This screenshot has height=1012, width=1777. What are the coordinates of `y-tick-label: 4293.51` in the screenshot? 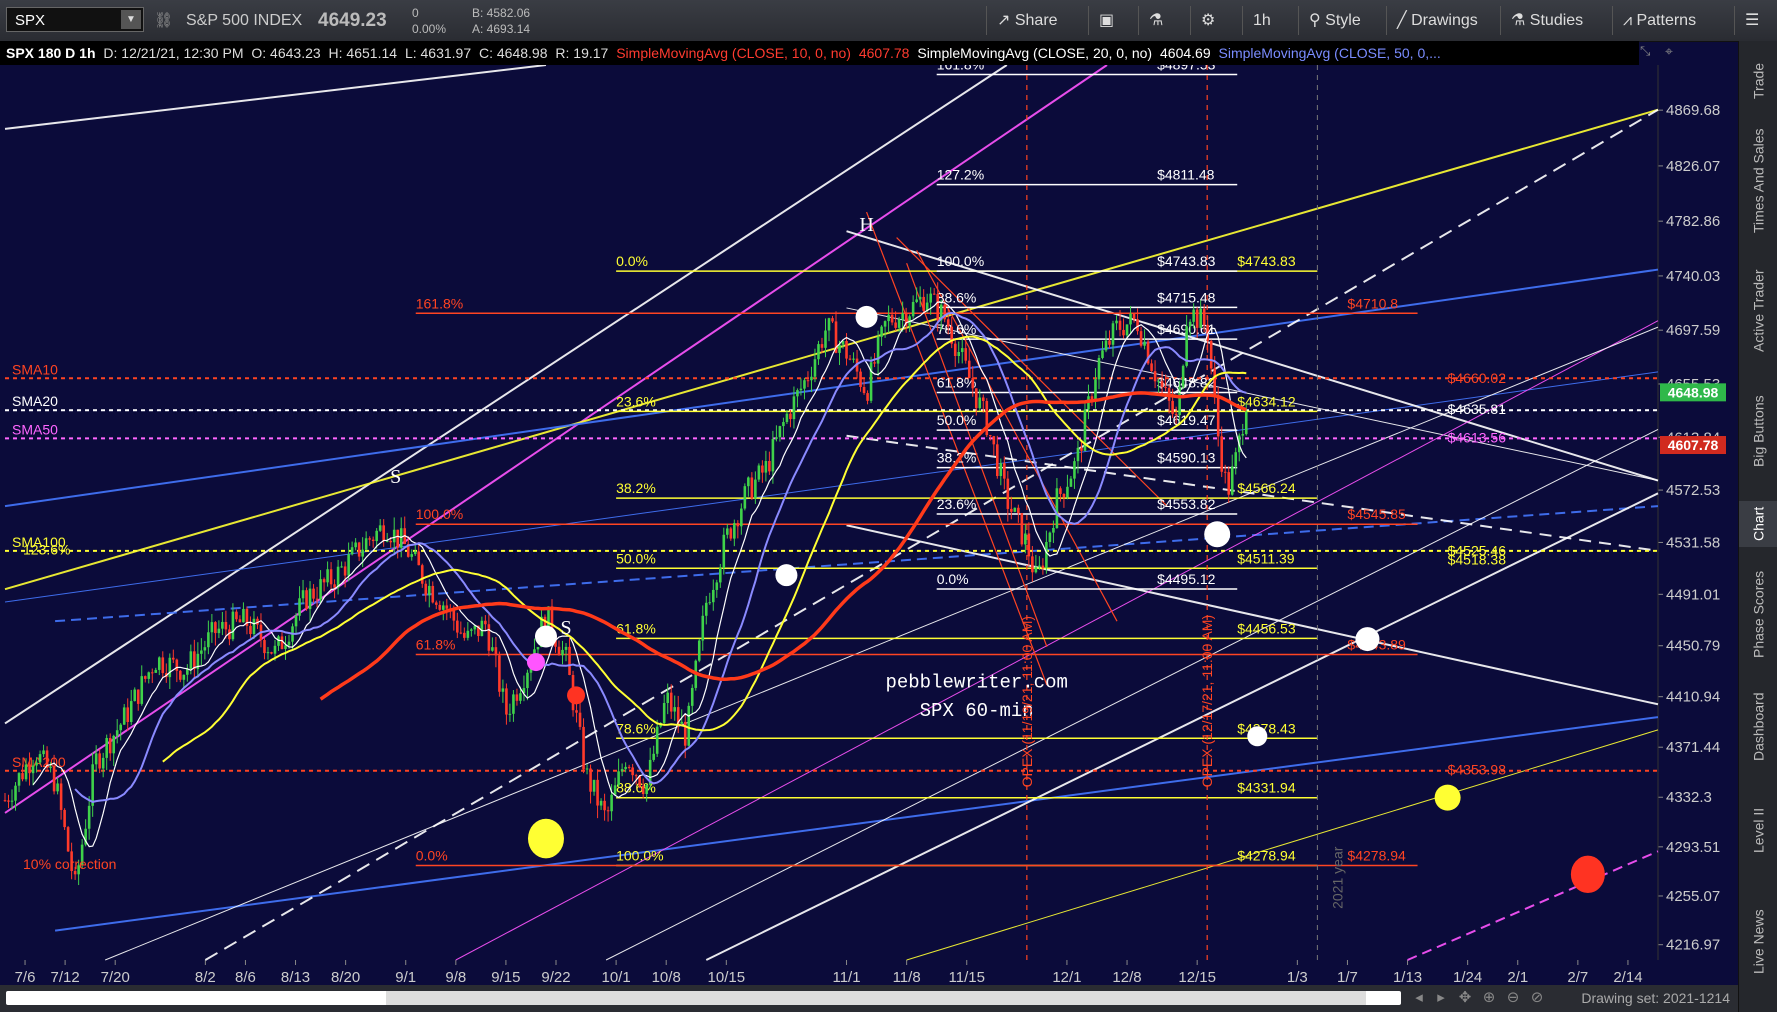 It's located at (1693, 847).